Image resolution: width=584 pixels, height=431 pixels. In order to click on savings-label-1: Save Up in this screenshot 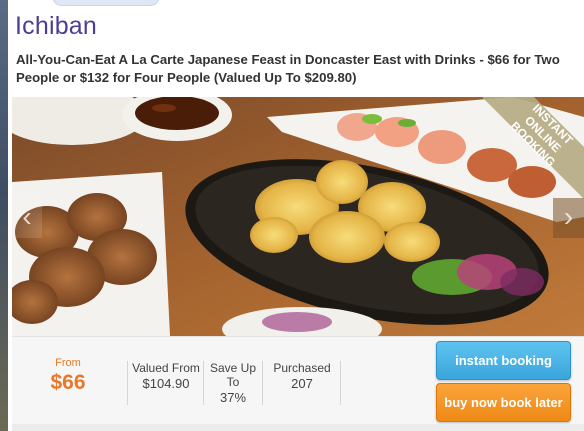, I will do `click(233, 368)`.